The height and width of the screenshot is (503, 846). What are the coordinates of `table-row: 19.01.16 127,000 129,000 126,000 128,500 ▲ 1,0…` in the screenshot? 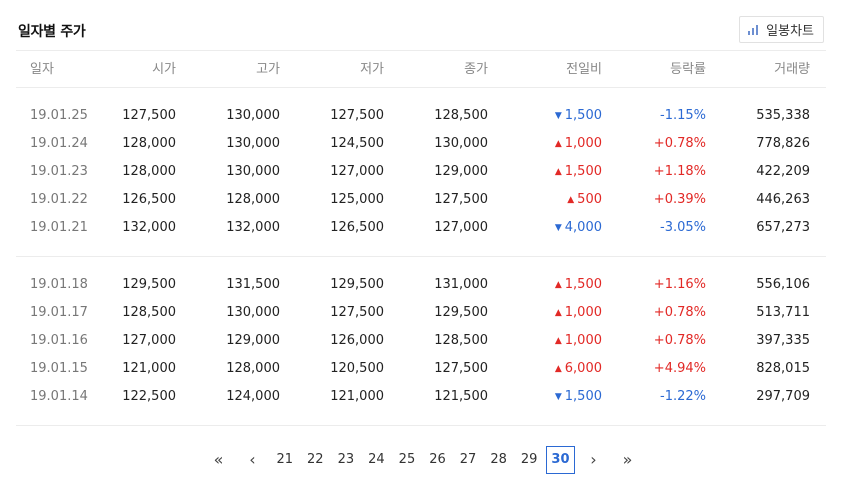 It's located at (421, 341).